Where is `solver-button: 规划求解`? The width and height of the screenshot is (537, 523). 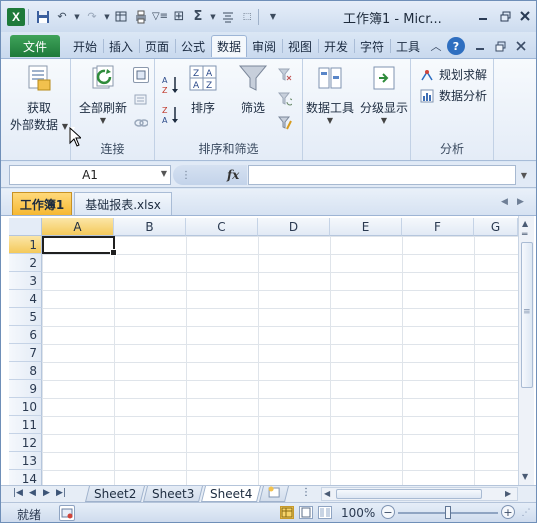
solver-button: 规划求解 is located at coordinates (453, 74).